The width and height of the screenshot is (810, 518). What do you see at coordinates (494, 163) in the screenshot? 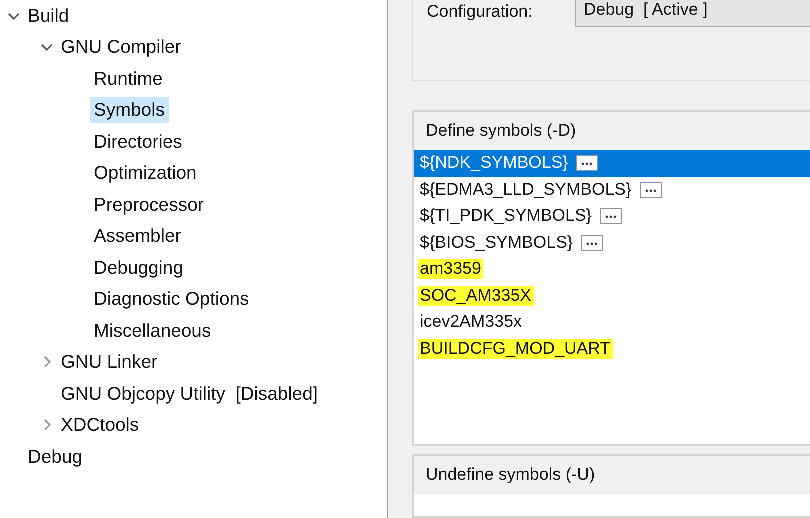
I see `symbol-text: ${NDK_SYMBOLS}` at bounding box center [494, 163].